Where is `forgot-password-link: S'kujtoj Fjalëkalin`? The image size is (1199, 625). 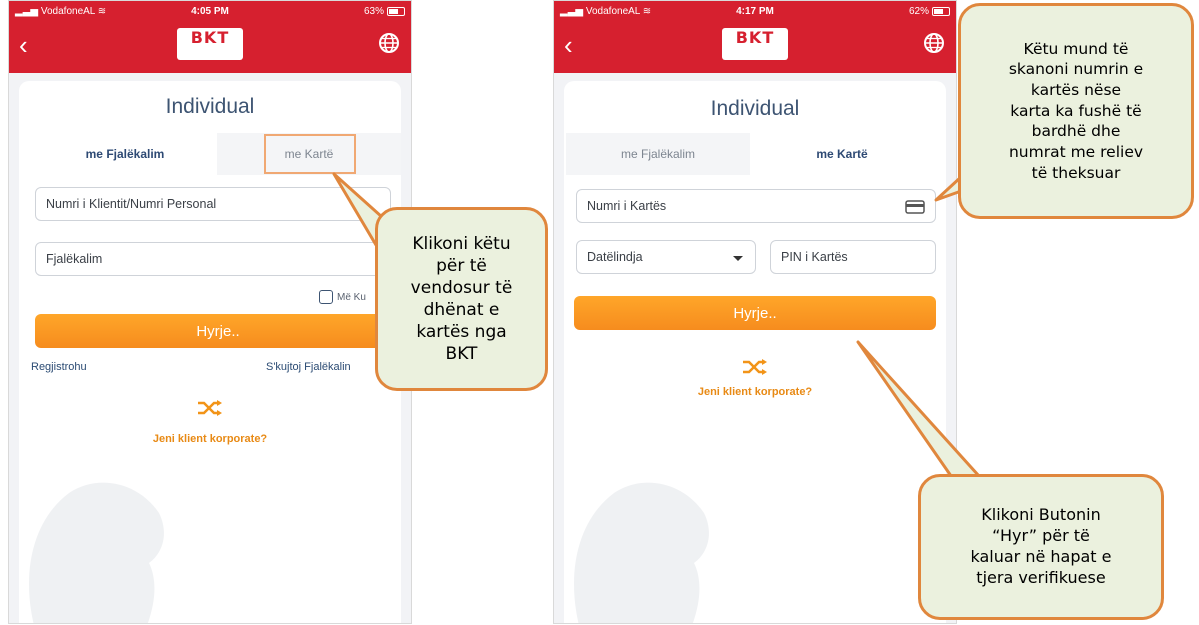 forgot-password-link: S'kujtoj Fjalëkalin is located at coordinates (308, 367).